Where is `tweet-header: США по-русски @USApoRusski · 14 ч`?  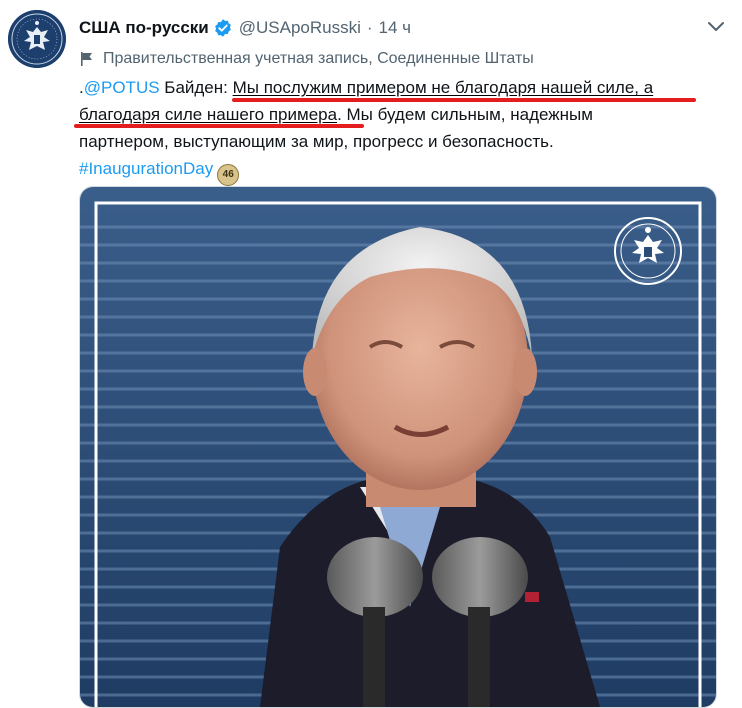
tweet-header: США по-русски @USApoRusski · 14 ч is located at coordinates (245, 28).